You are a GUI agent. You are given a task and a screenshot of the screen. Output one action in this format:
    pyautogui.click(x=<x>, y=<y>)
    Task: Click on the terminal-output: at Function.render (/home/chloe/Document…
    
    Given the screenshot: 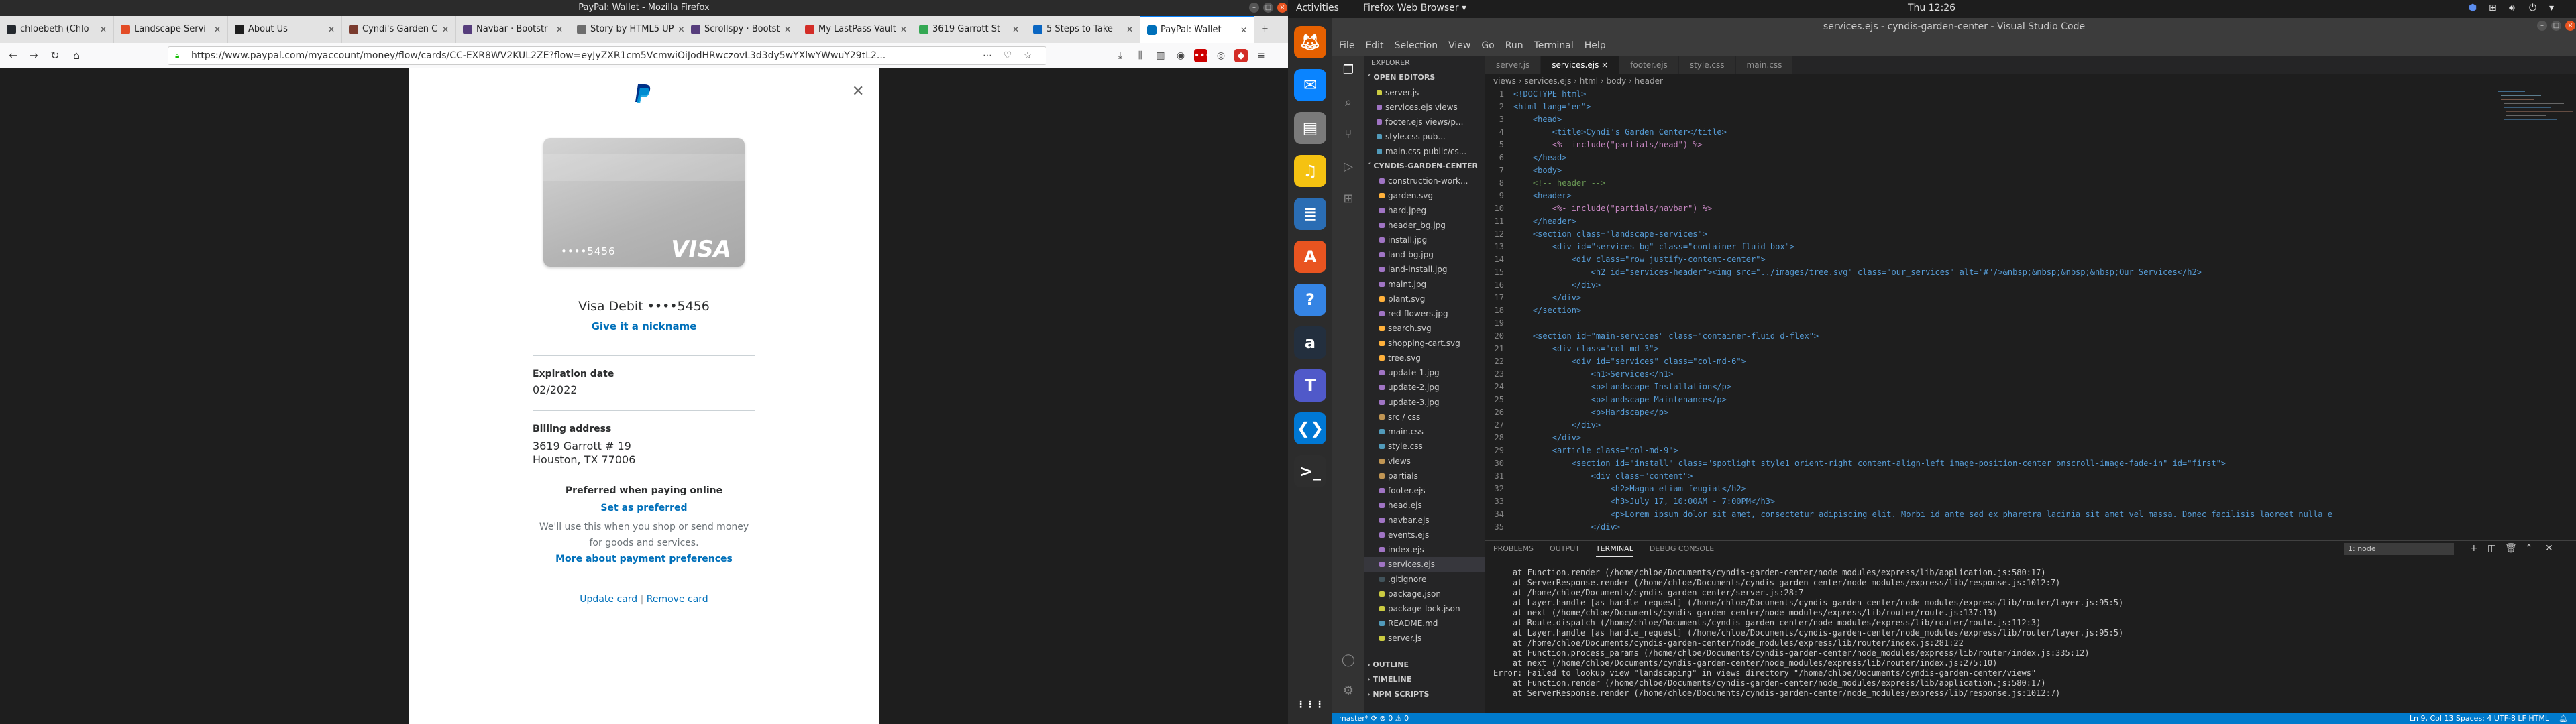 What is the action you would take?
    pyautogui.click(x=2030, y=633)
    